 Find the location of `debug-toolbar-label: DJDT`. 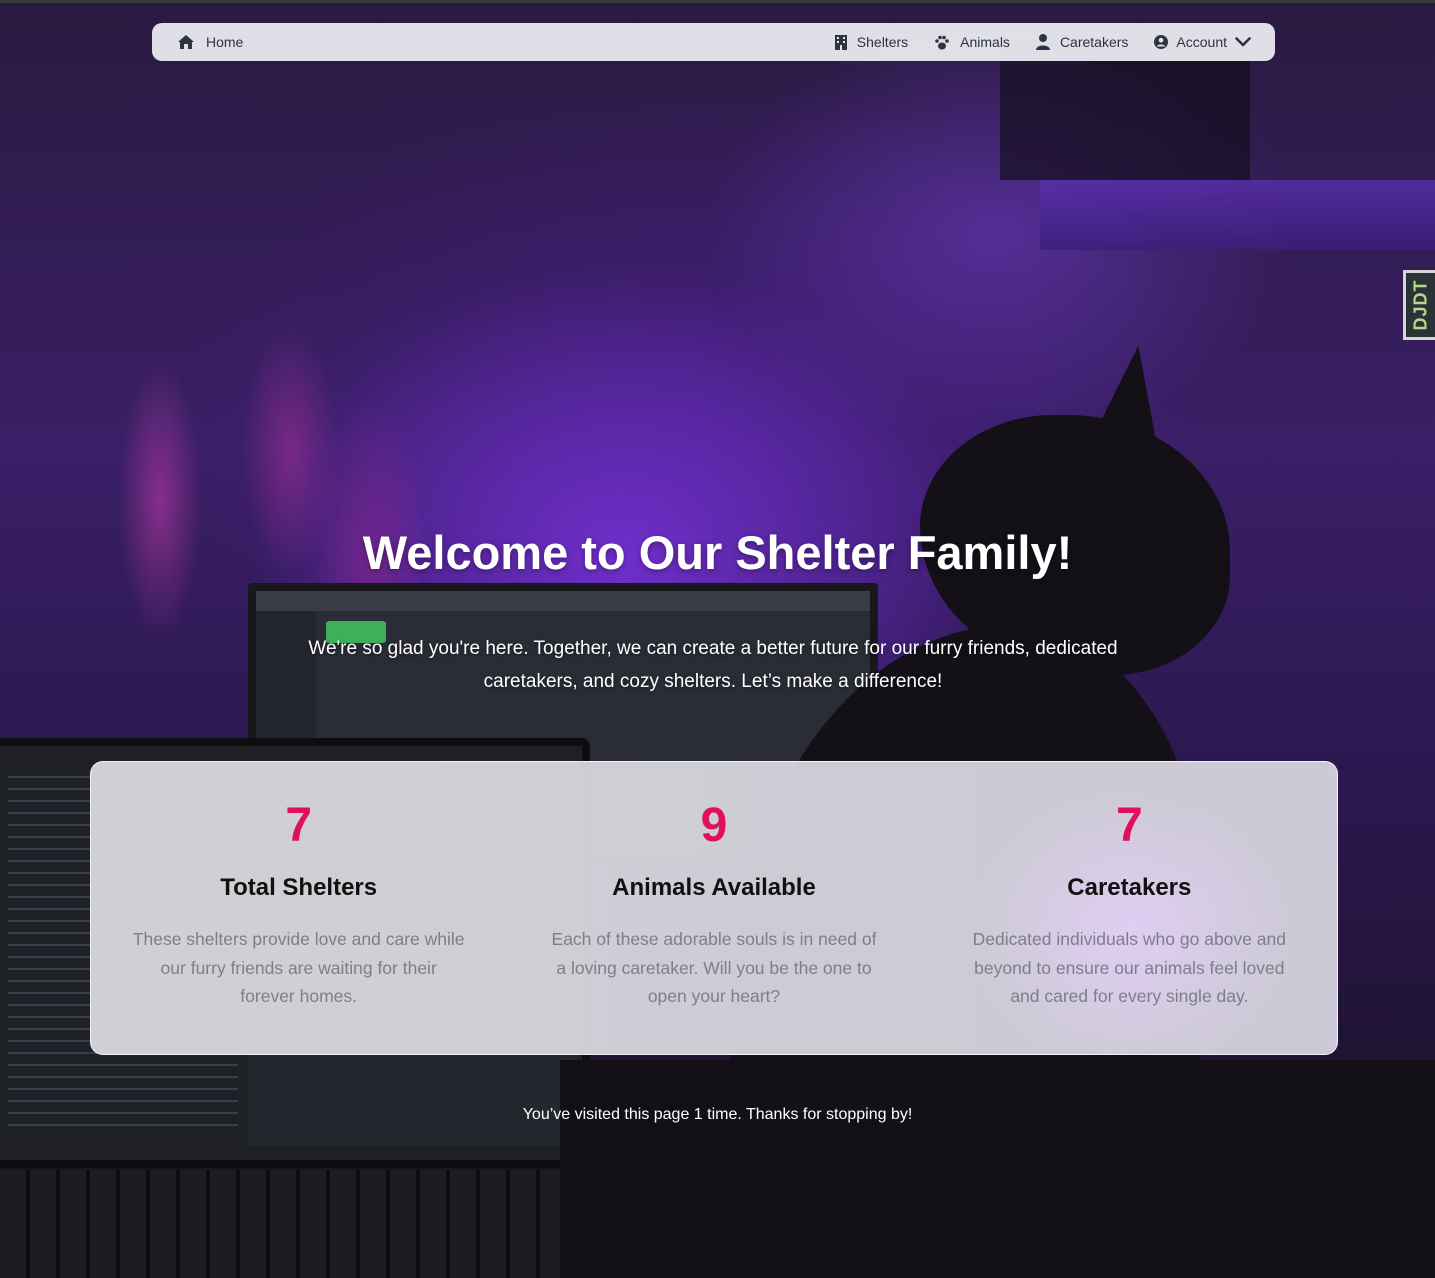

debug-toolbar-label: DJDT is located at coordinates (1420, 305).